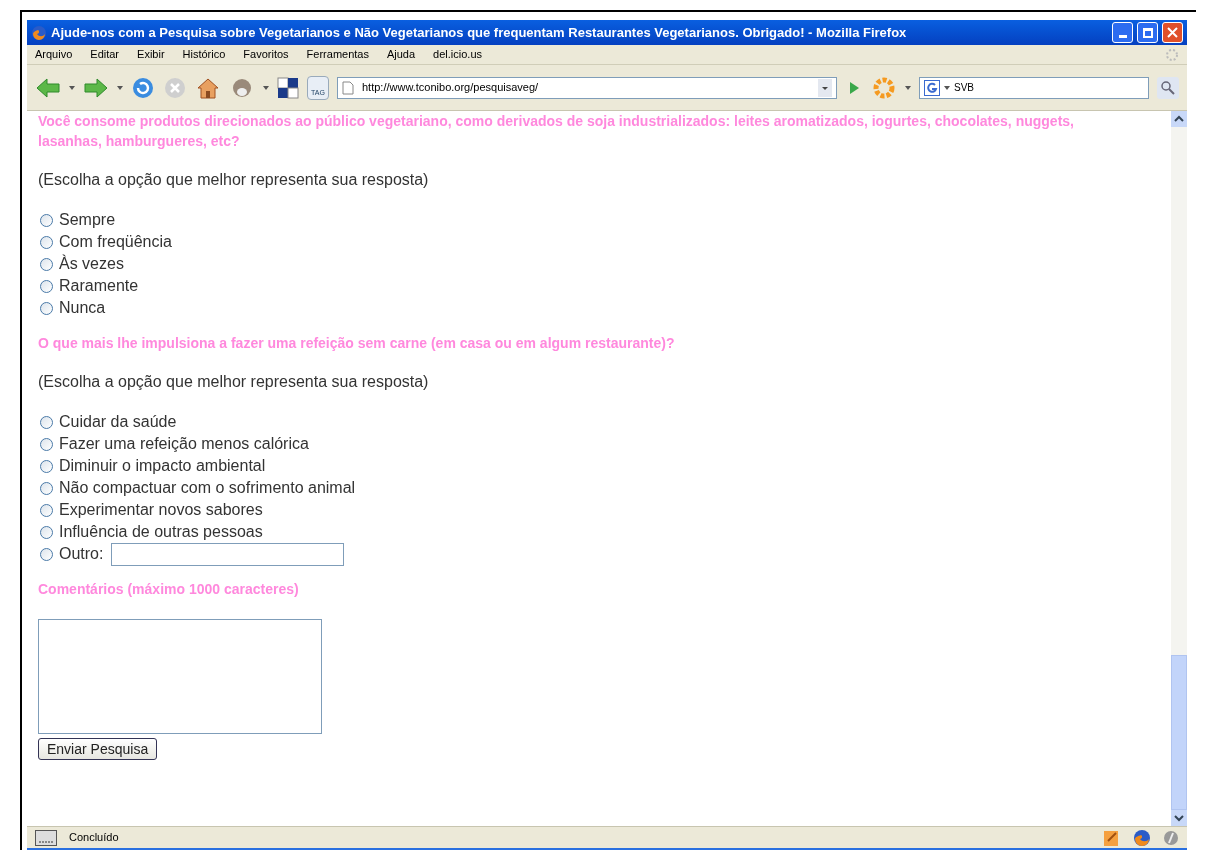 Image resolution: width=1212 pixels, height=863 pixels. I want to click on option-label: Não compactuar com o sofrimento animal, so click(207, 488).